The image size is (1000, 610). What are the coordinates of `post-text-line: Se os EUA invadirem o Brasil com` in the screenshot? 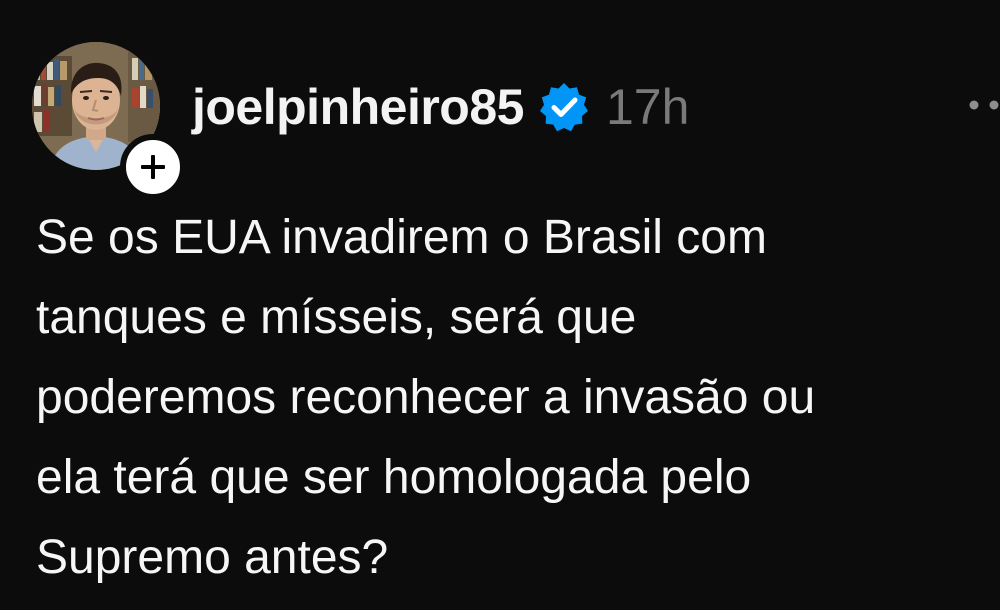 It's located at (401, 237).